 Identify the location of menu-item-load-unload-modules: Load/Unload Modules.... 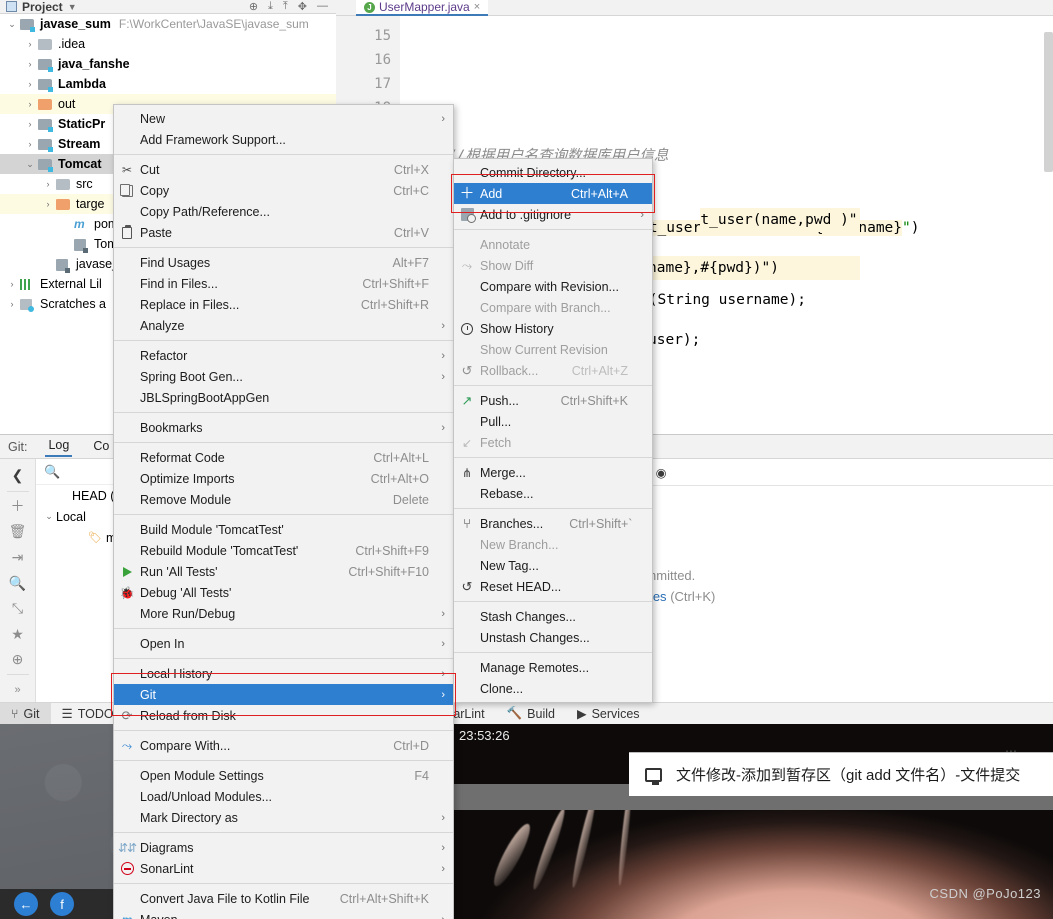
(283, 796).